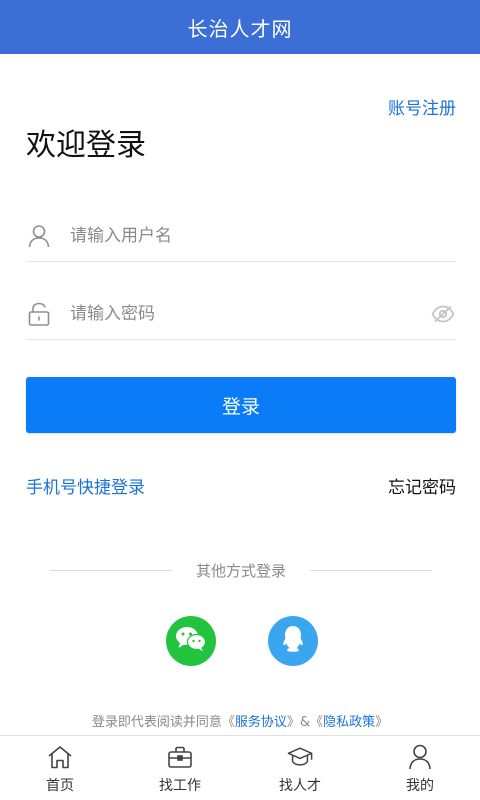 Image resolution: width=480 pixels, height=800 pixels. I want to click on username-row, so click(241, 236).